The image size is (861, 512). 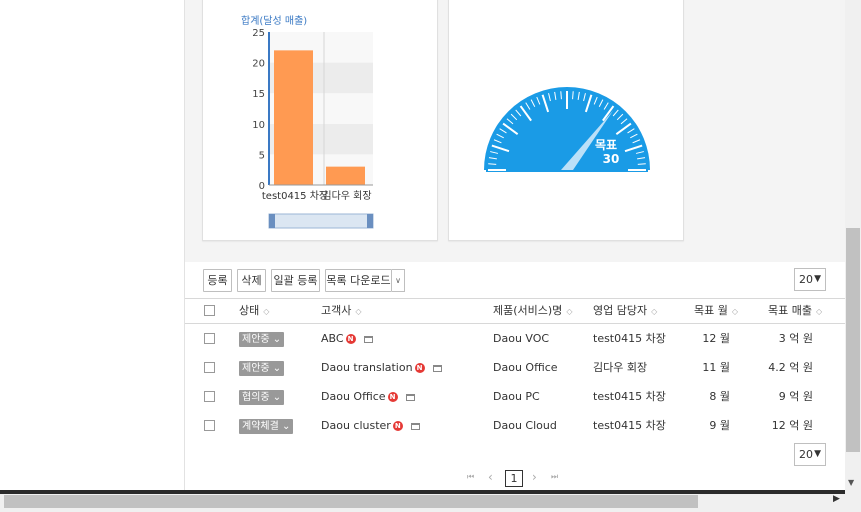 I want to click on header-status: 상태 ◇, so click(x=254, y=311).